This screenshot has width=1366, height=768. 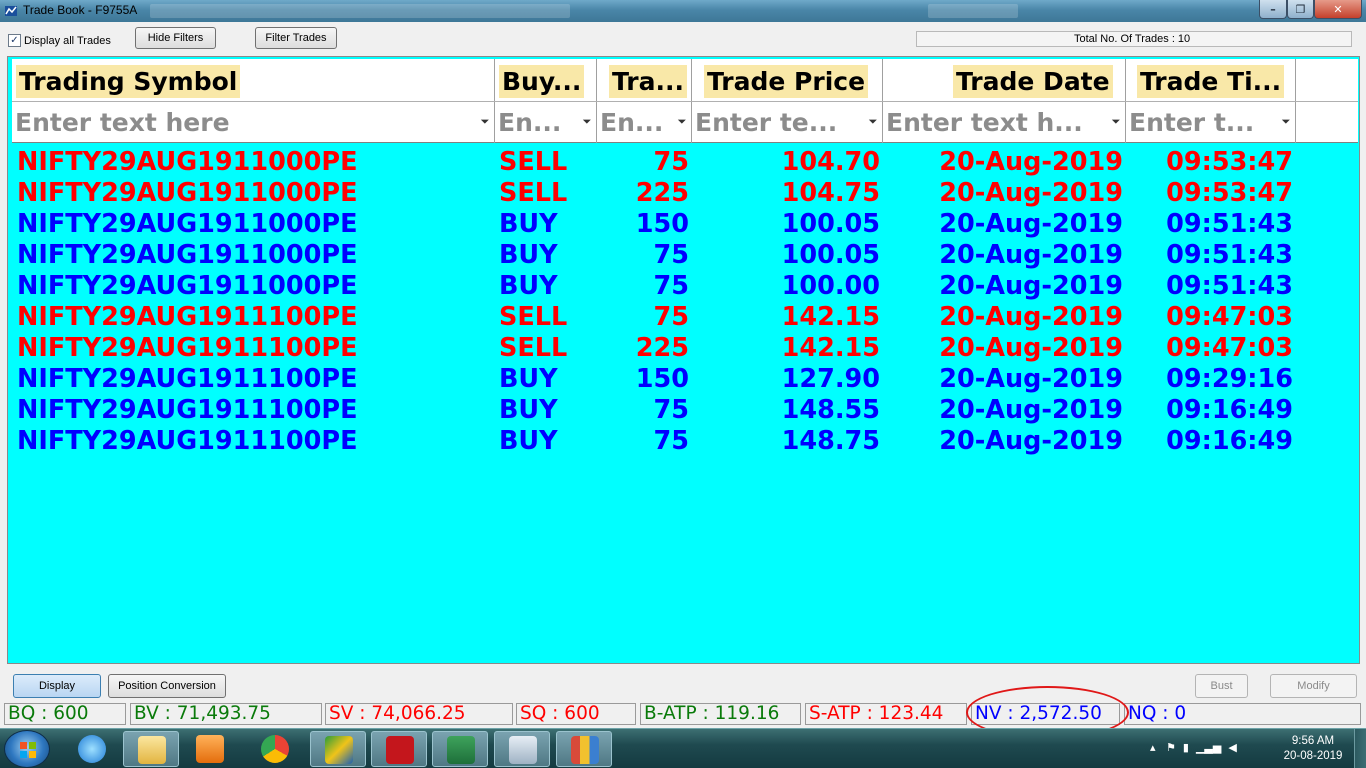 What do you see at coordinates (720, 714) in the screenshot?
I see `status-buy-atp: B-ATP : 119.16` at bounding box center [720, 714].